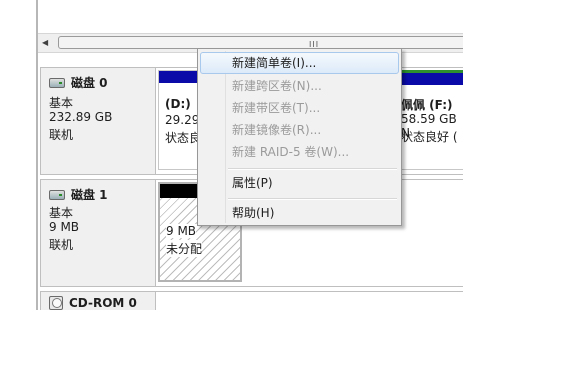  What do you see at coordinates (427, 105) in the screenshot?
I see `volume-label: 佩佩 (F:)` at bounding box center [427, 105].